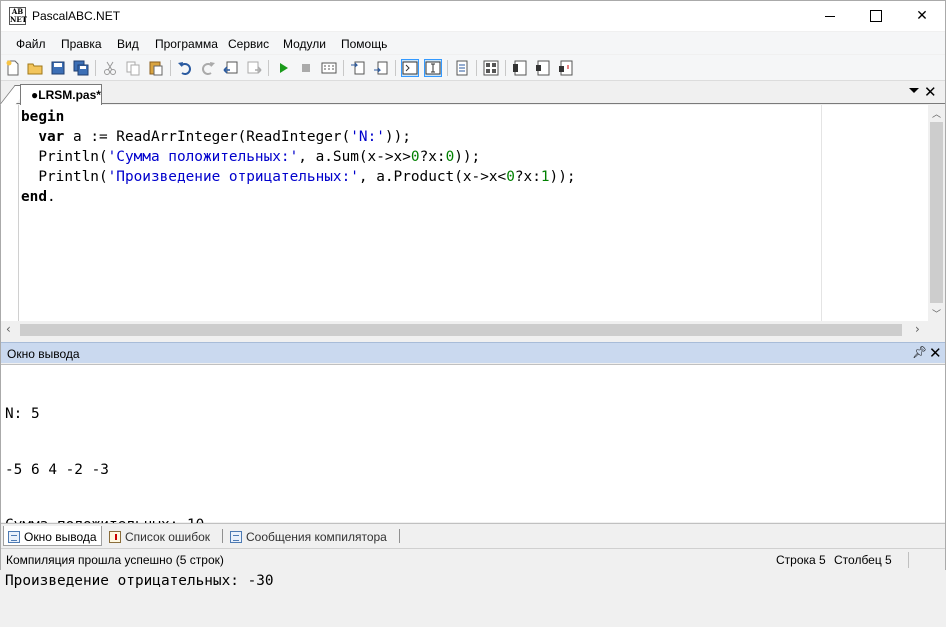 The height and width of the screenshot is (627, 946). Describe the element at coordinates (364, 44) in the screenshot. I see `menu-help: Помощь` at that location.